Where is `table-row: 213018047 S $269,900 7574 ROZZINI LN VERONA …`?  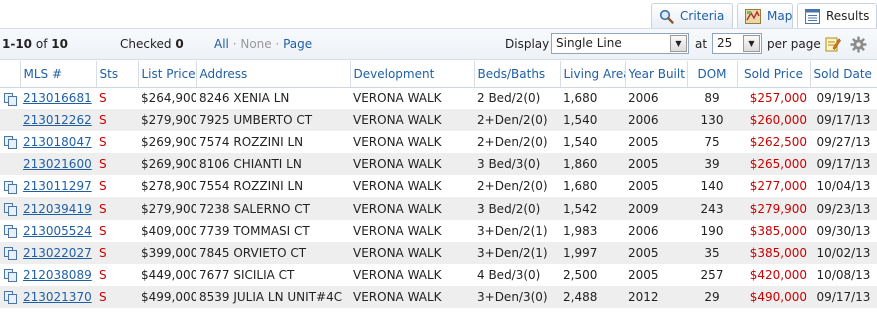 table-row: 213018047 S $269,900 7574 ROZZINI LN VERONA … is located at coordinates (438, 142).